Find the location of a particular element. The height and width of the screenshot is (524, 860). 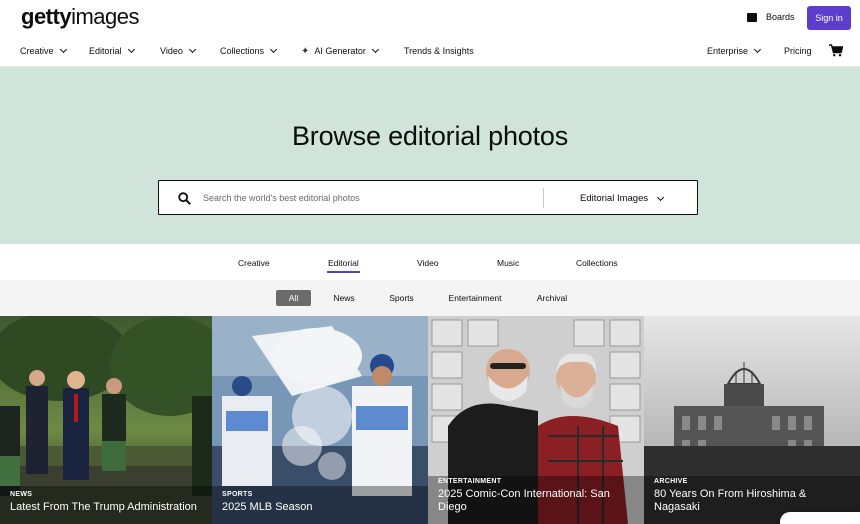

filter-news: News is located at coordinates (344, 298).